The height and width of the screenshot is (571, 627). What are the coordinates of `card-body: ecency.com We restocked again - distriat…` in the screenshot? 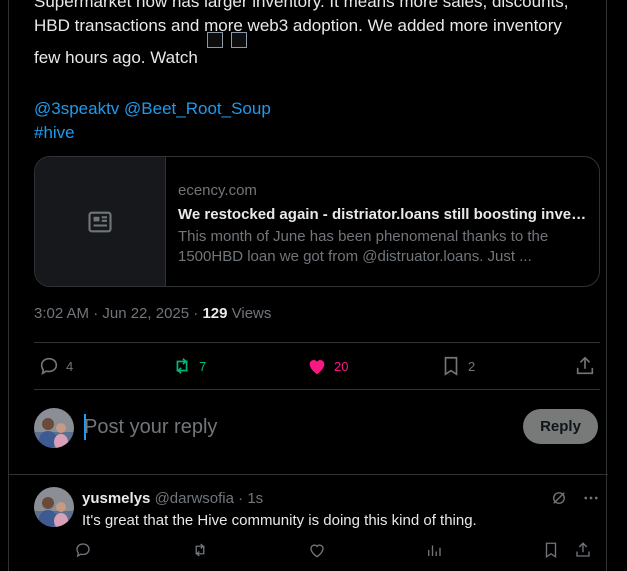 It's located at (383, 224).